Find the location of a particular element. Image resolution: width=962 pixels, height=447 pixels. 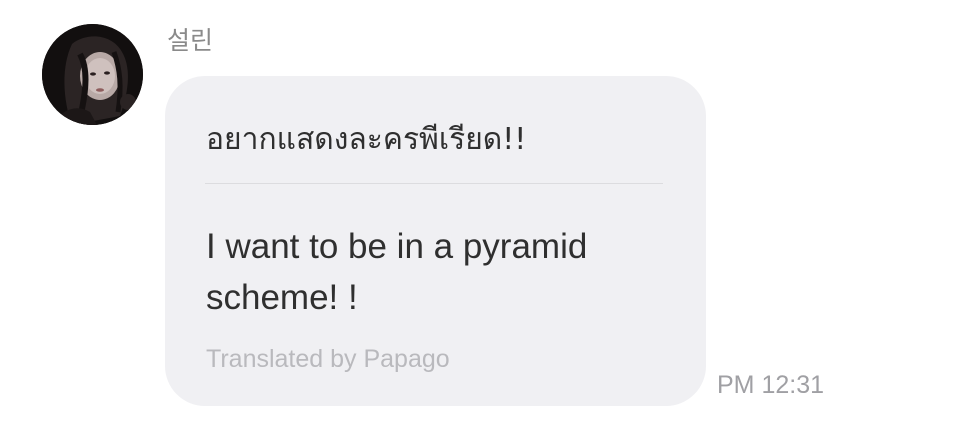

avatar is located at coordinates (92, 74).